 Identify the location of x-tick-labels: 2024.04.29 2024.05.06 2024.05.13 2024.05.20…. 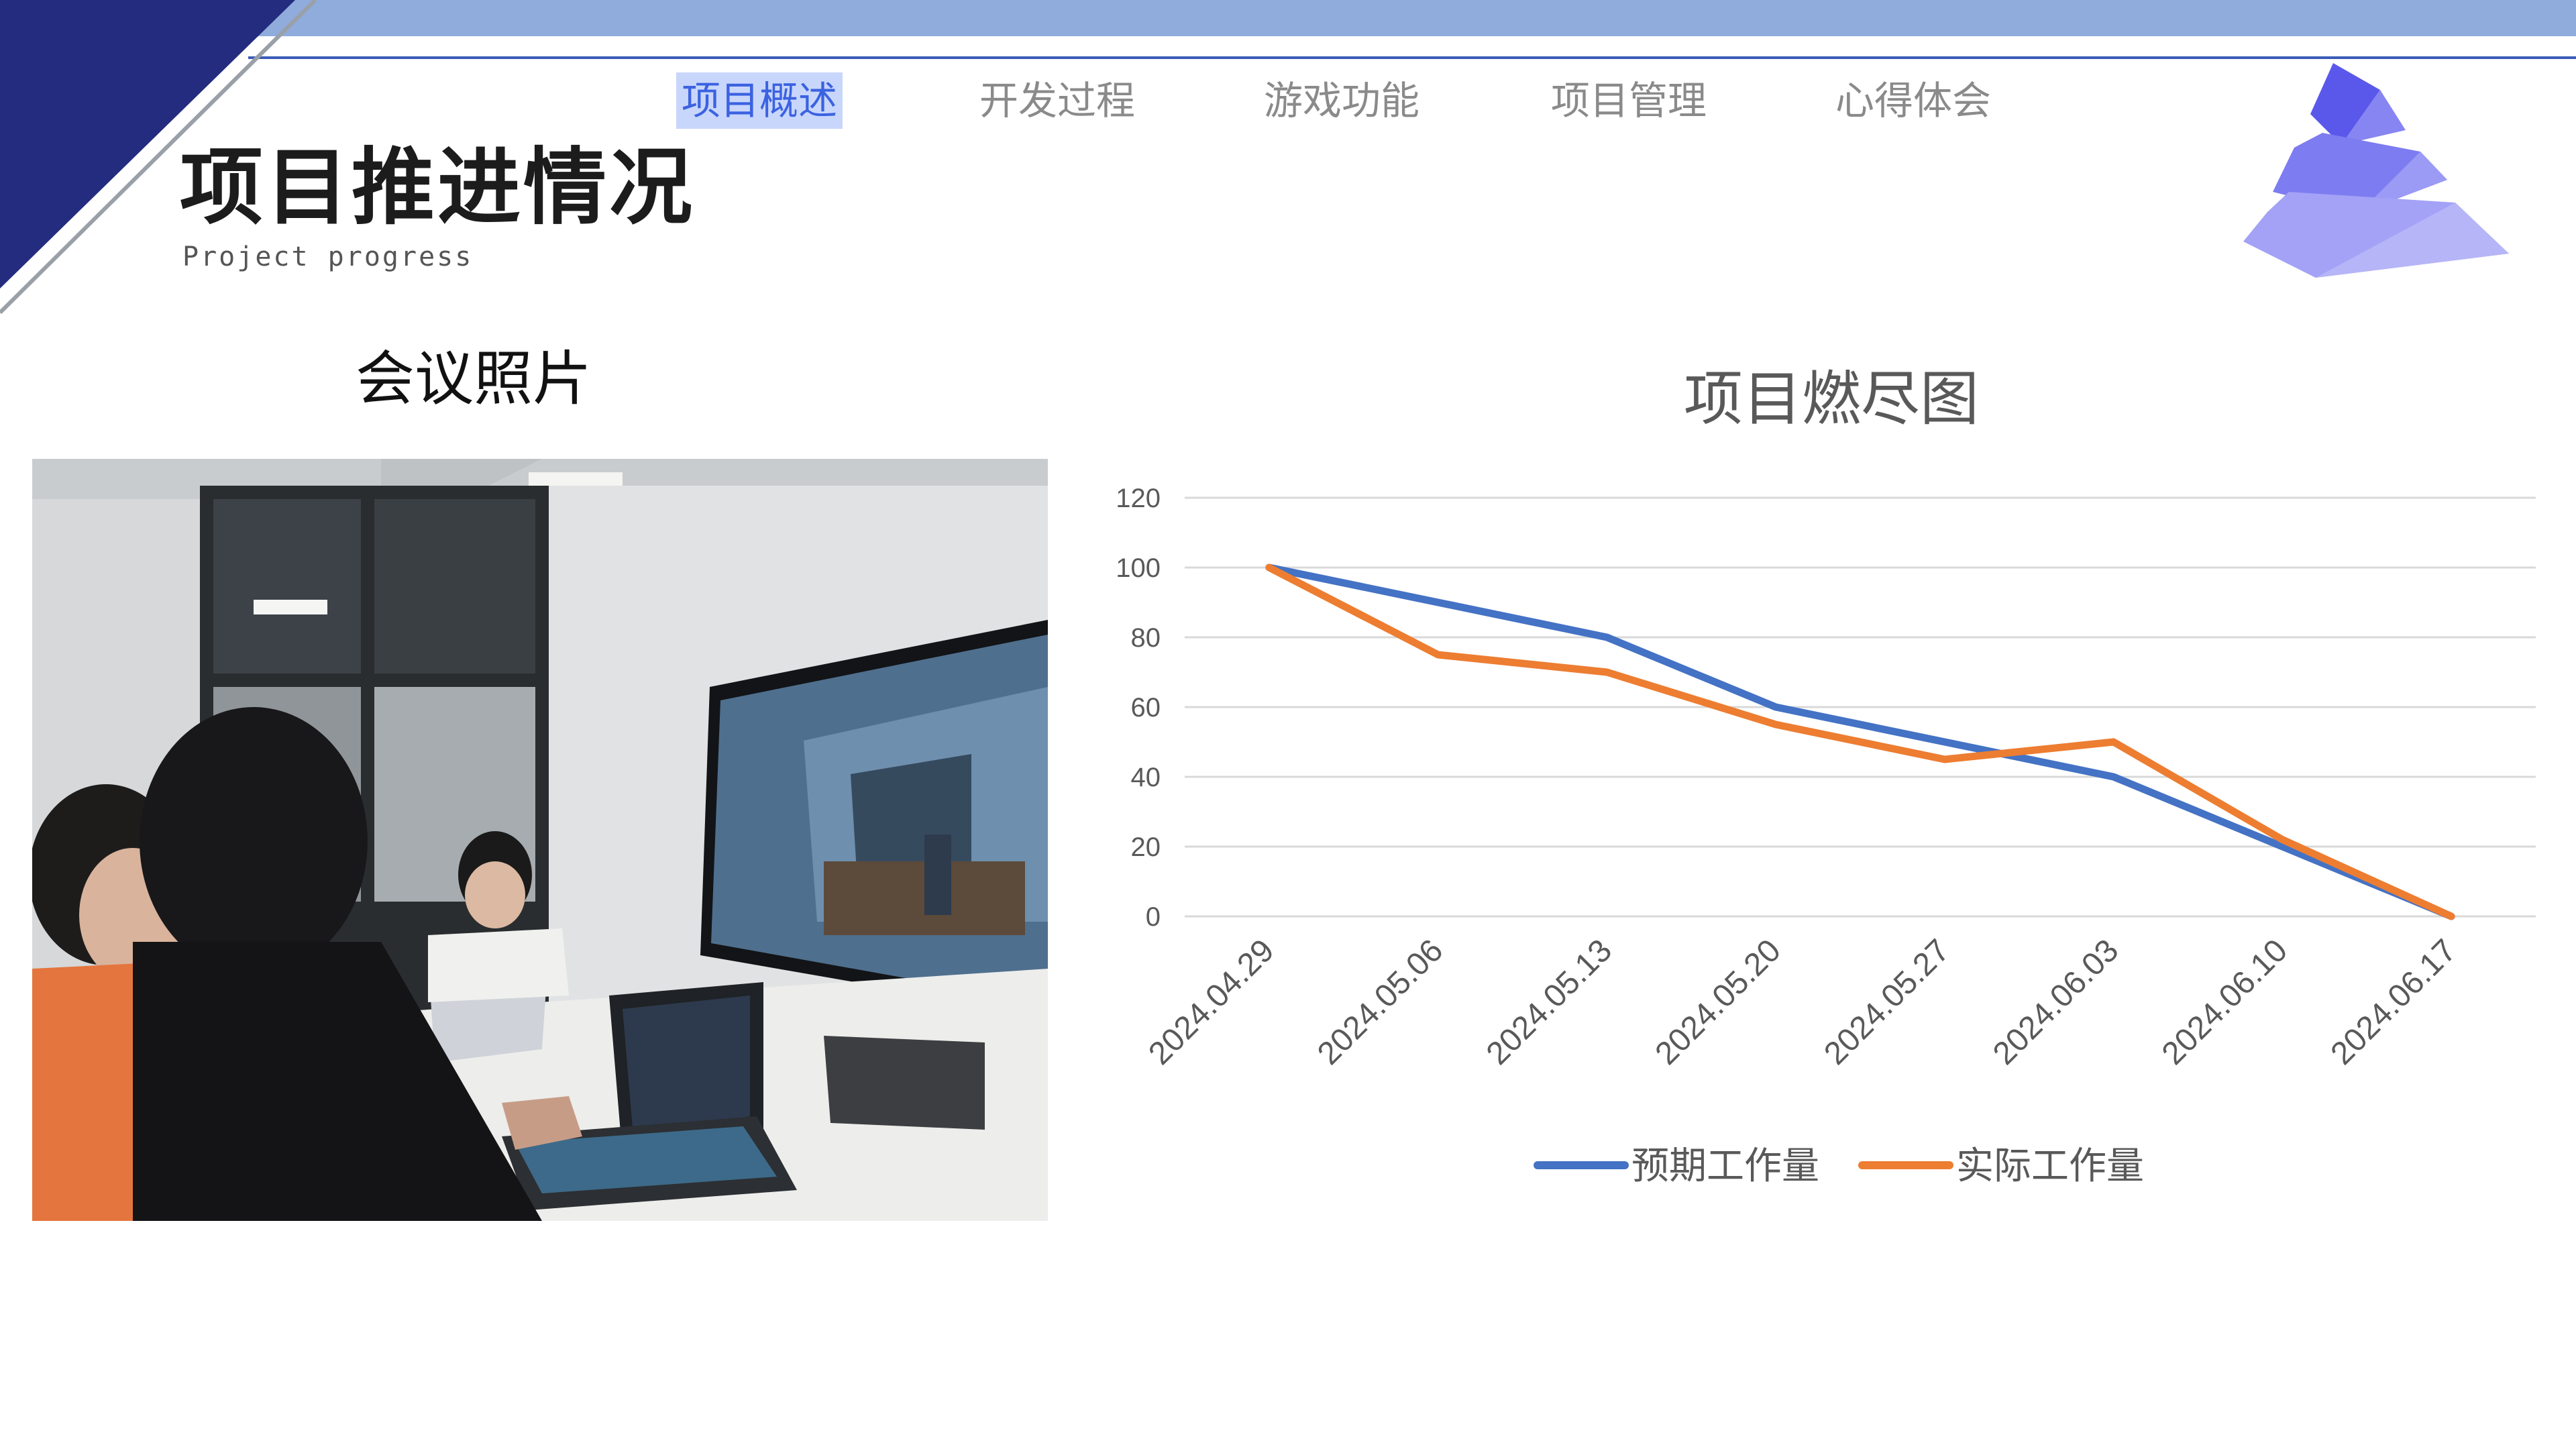
(1802, 1001).